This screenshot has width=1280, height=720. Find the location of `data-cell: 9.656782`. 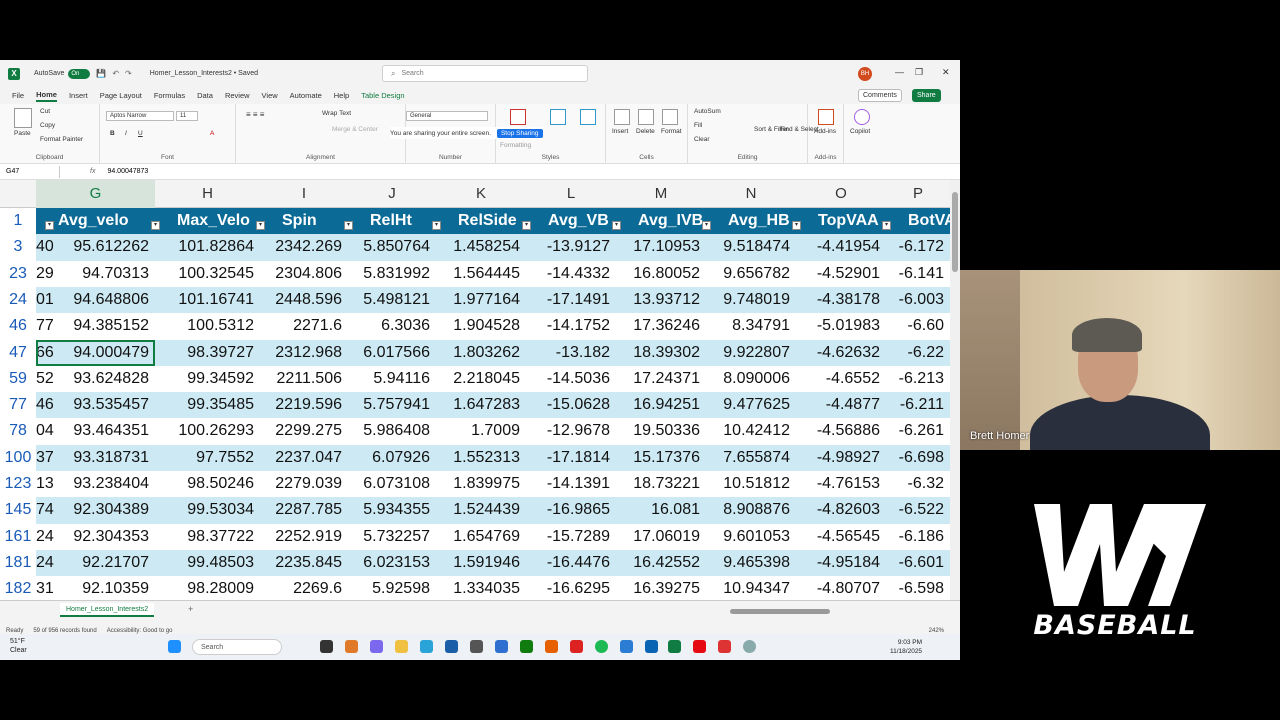

data-cell: 9.656782 is located at coordinates (751, 274).